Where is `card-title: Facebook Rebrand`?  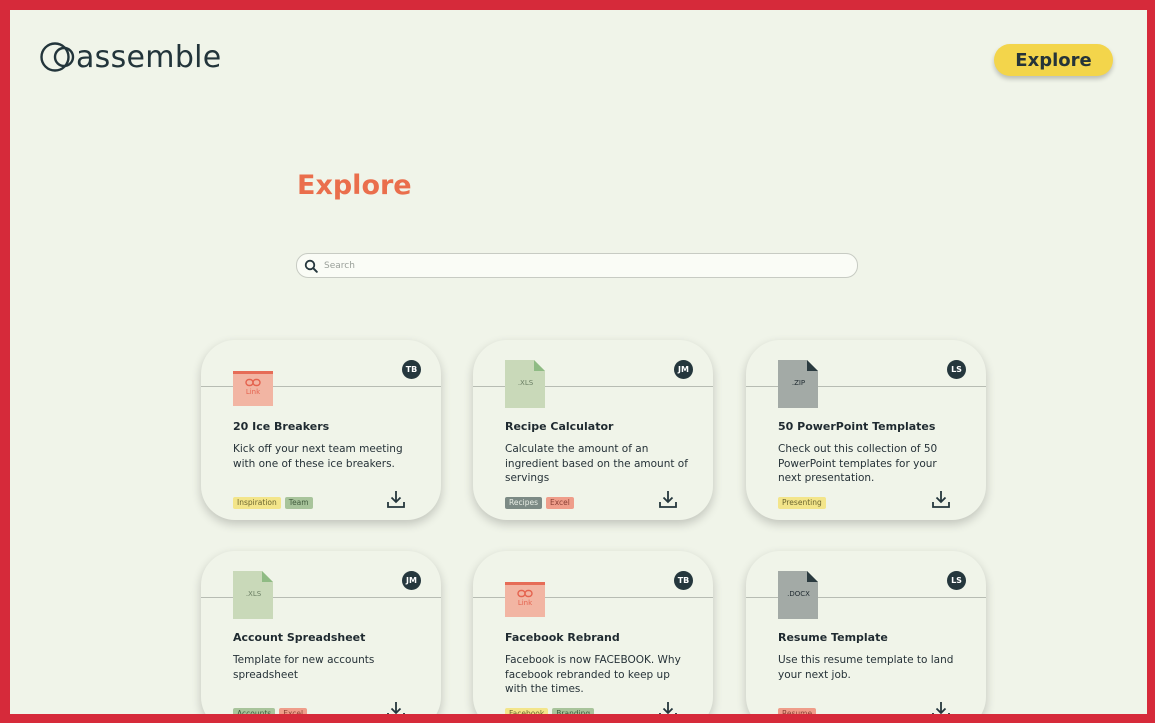
card-title: Facebook Rebrand is located at coordinates (562, 637).